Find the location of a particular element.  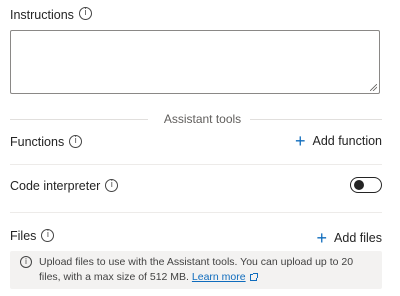

learn-more-link: Learn more is located at coordinates (219, 277).